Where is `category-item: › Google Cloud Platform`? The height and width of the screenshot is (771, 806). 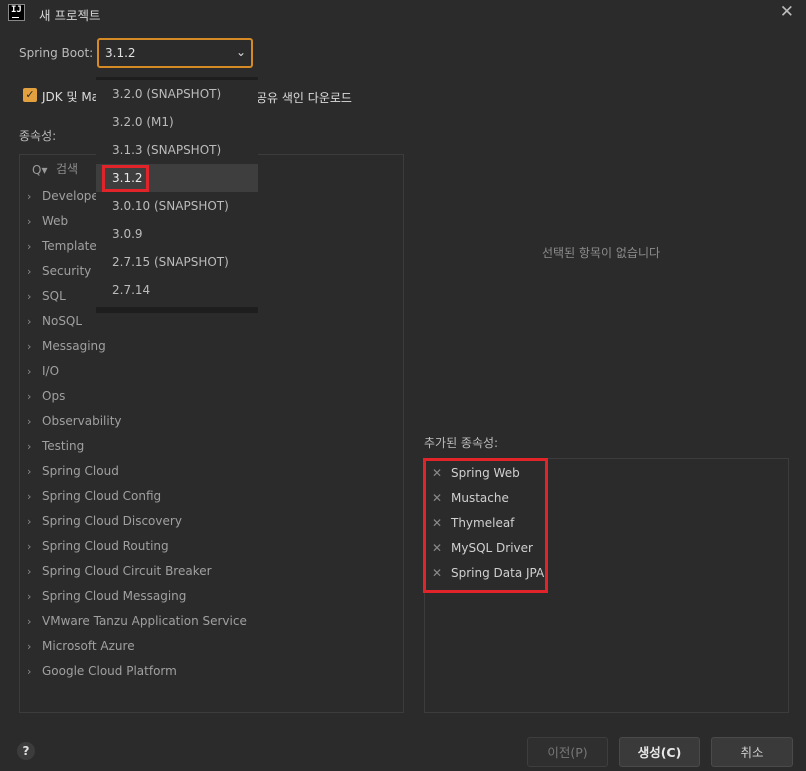 category-item: › Google Cloud Platform is located at coordinates (102, 674).